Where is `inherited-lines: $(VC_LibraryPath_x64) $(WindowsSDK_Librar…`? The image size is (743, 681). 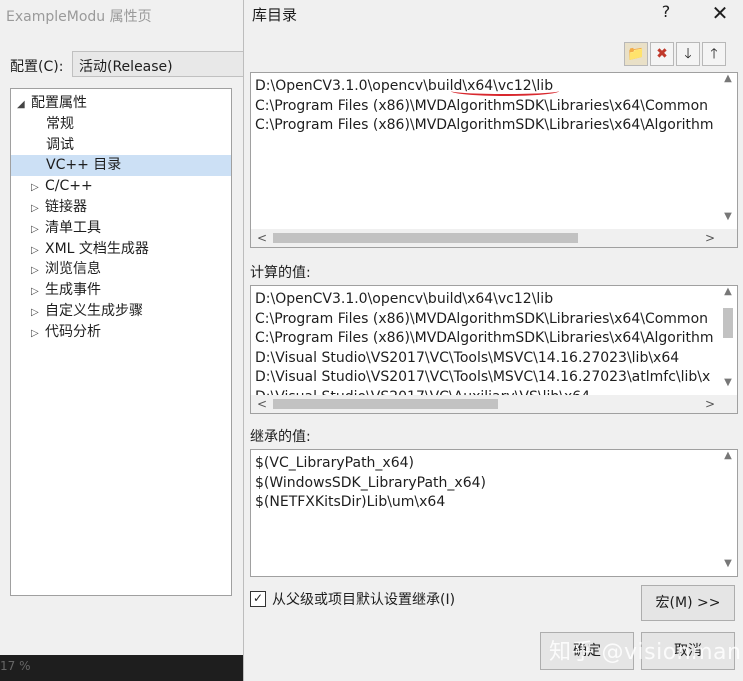
inherited-lines: $(VC_LibraryPath_x64) $(WindowsSDK_Librar… is located at coordinates (487, 483).